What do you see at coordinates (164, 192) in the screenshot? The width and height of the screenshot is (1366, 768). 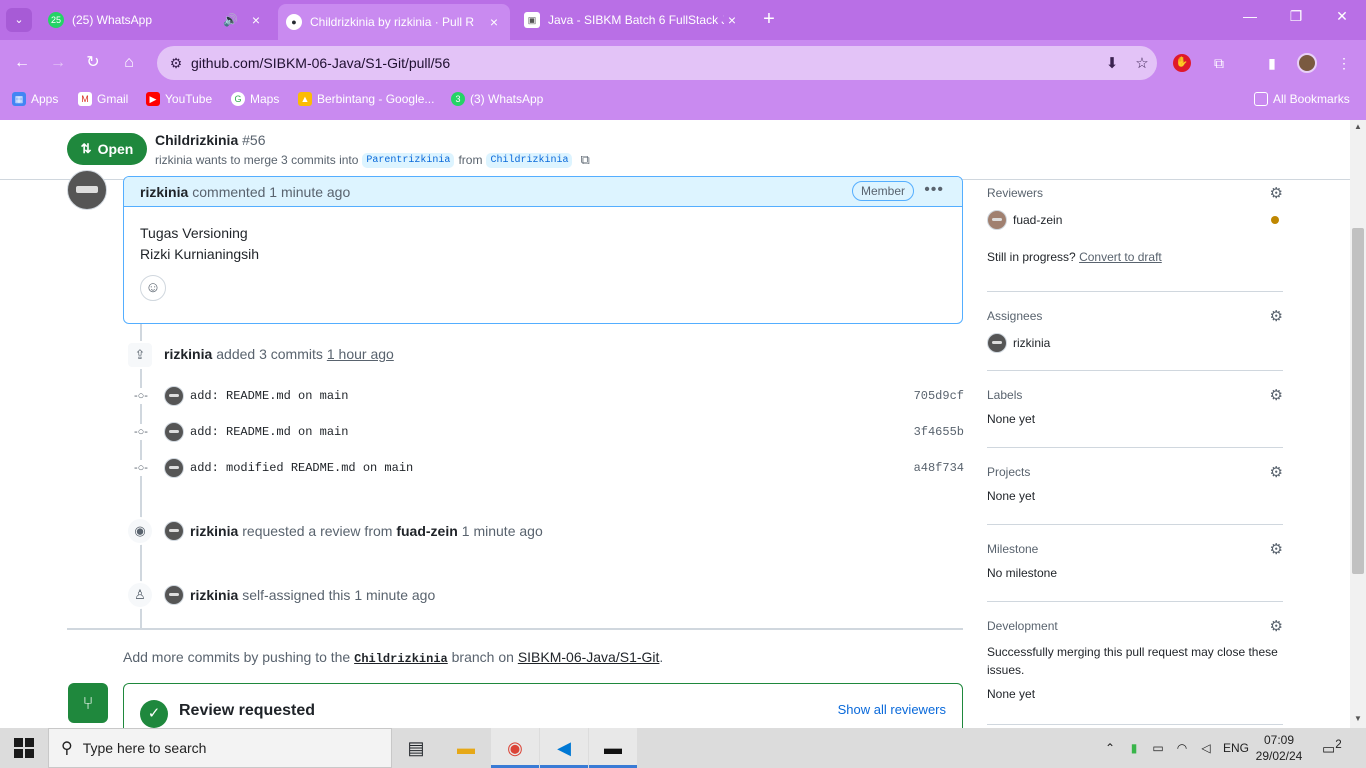 I see `comment-author-link: rizkinia` at bounding box center [164, 192].